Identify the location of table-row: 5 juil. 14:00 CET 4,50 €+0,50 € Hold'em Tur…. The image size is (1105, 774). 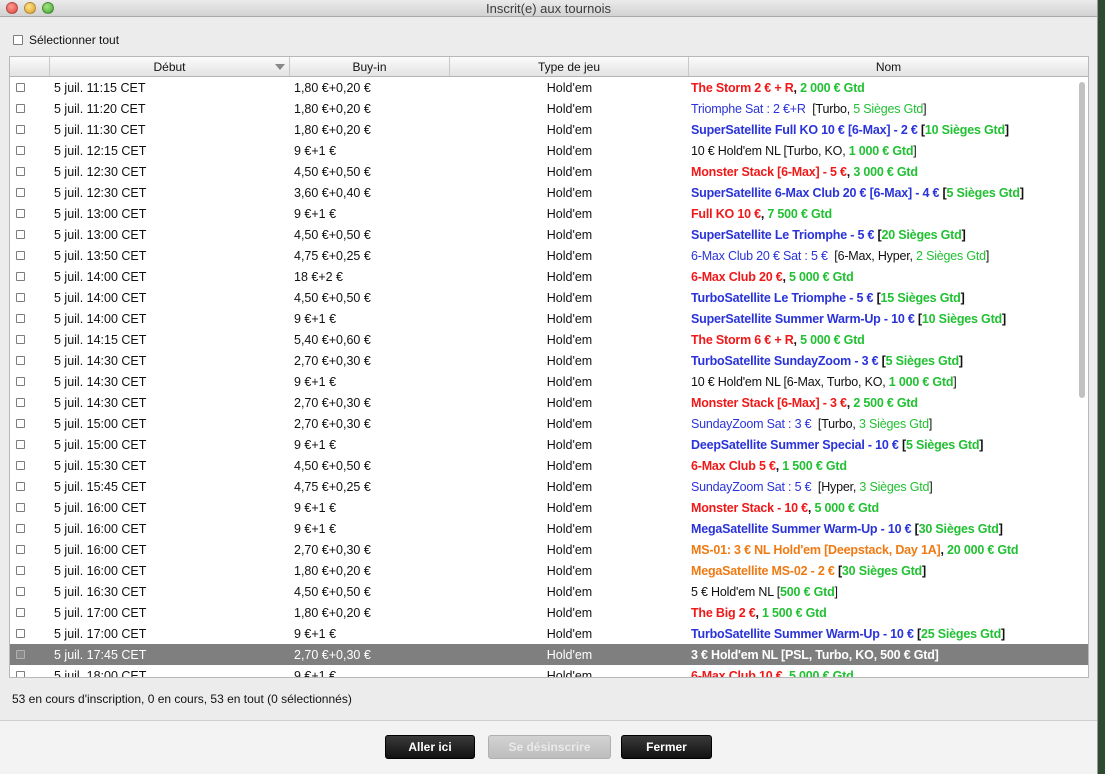
(549, 297).